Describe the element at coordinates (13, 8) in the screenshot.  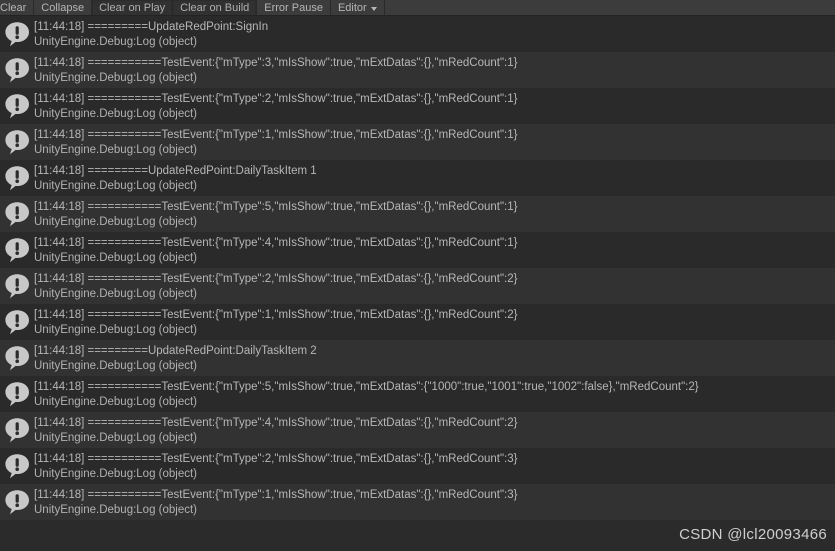
I see `clear-button-label: Clear` at that location.